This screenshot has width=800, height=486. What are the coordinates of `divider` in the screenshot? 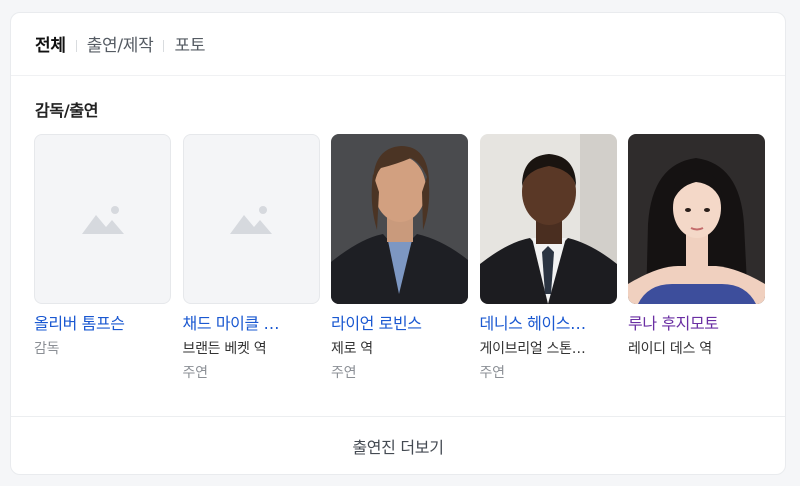 It's located at (398, 75).